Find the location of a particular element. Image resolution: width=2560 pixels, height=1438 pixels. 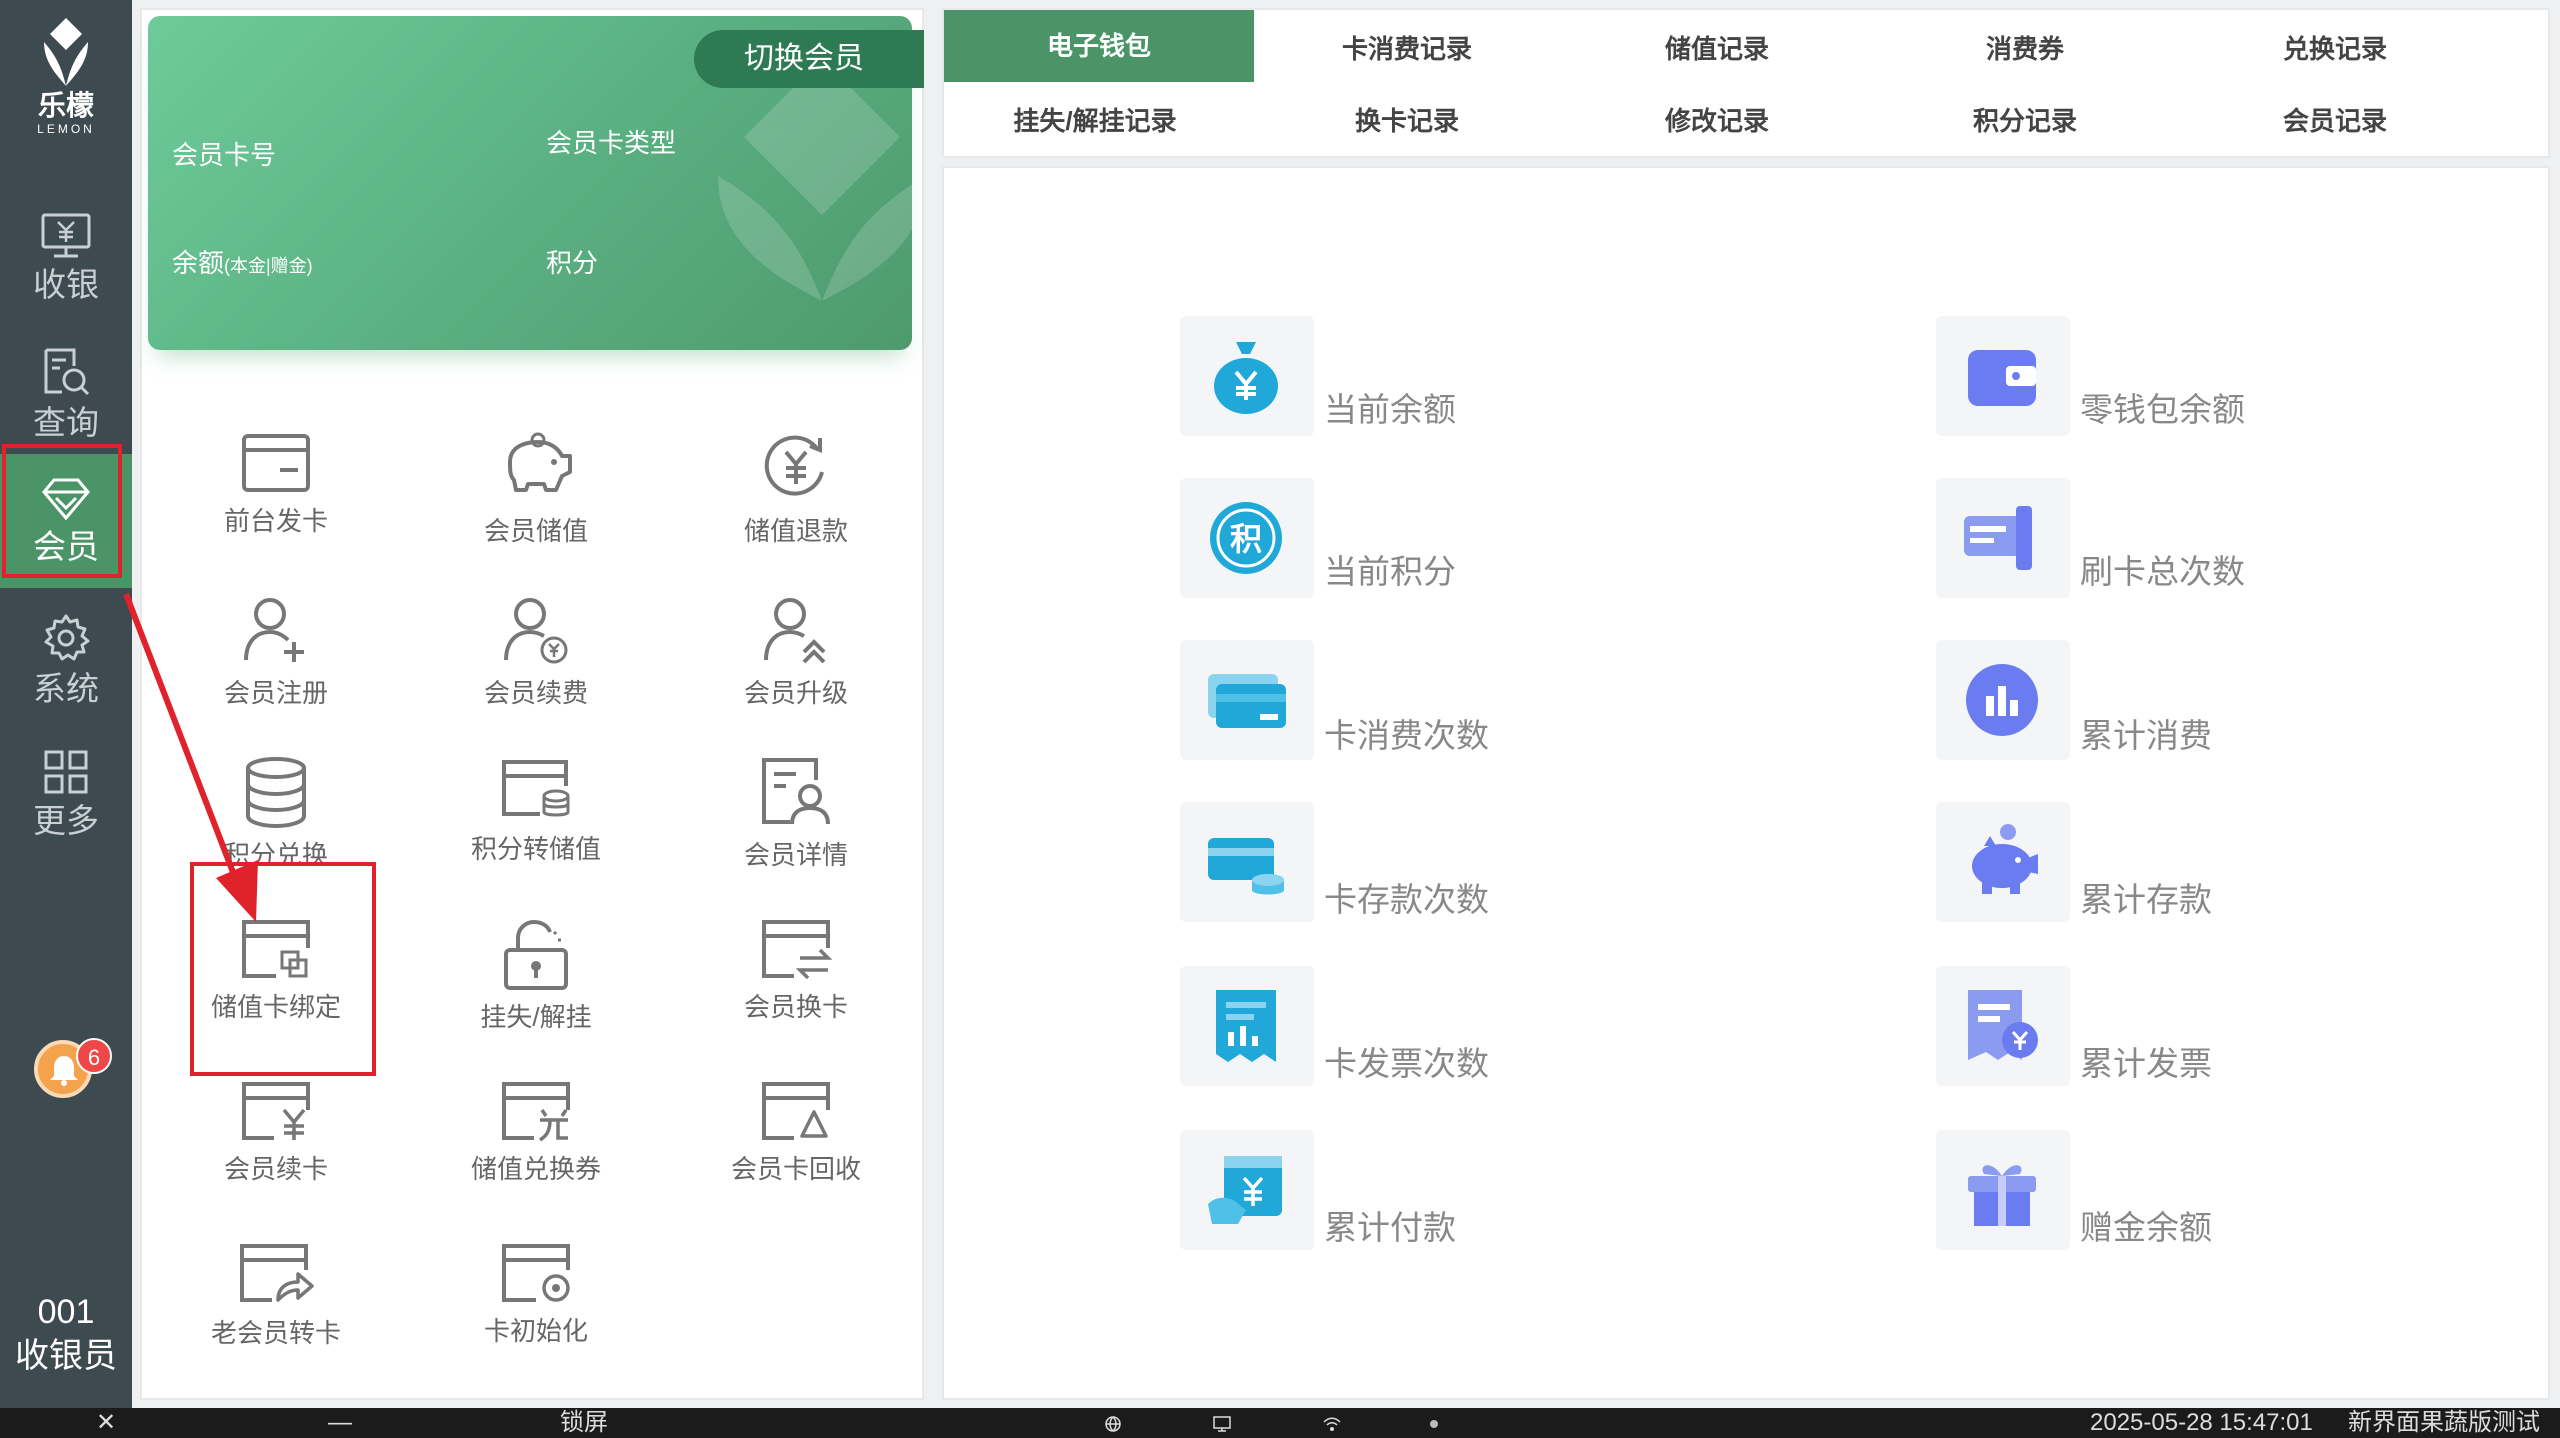

func-points-redeem: 积分兑换 is located at coordinates (276, 813).